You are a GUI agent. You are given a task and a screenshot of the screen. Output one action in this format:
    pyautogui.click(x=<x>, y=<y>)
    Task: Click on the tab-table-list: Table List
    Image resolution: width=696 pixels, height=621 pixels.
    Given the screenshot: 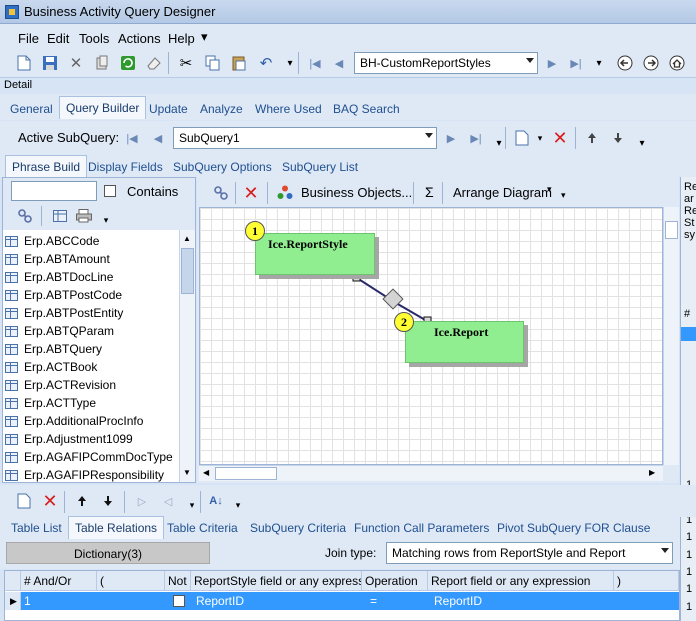 What is the action you would take?
    pyautogui.click(x=36, y=528)
    